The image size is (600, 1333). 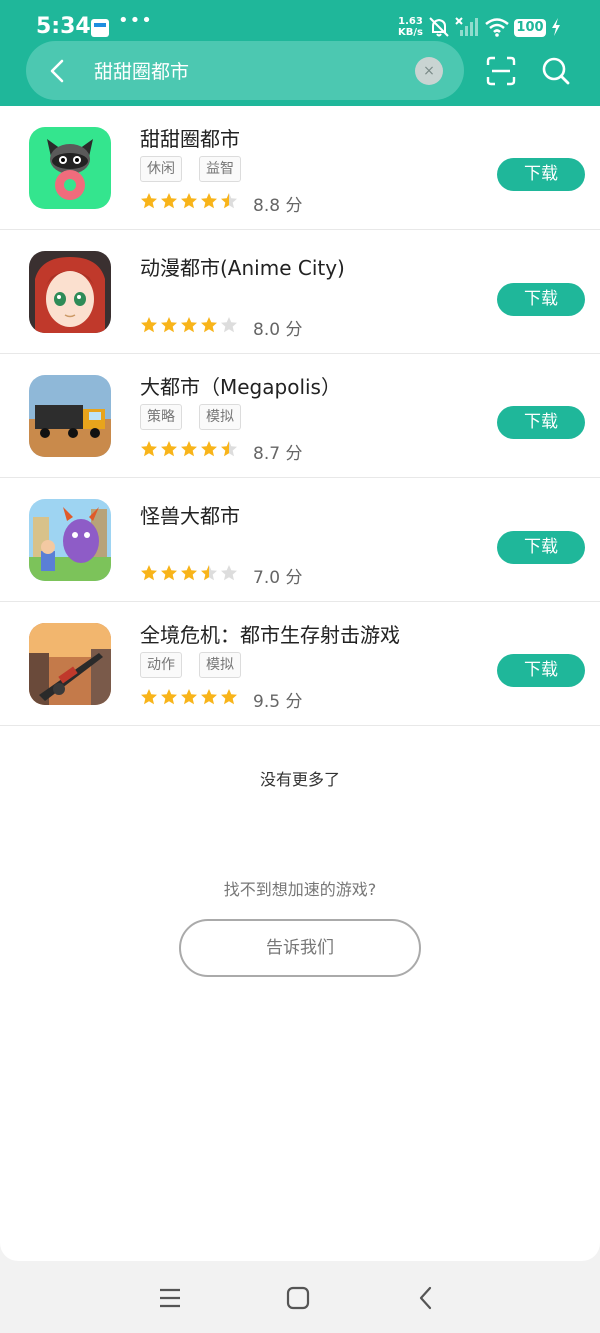 What do you see at coordinates (240, 387) in the screenshot?
I see `game-title: 大都市（Megapolis）` at bounding box center [240, 387].